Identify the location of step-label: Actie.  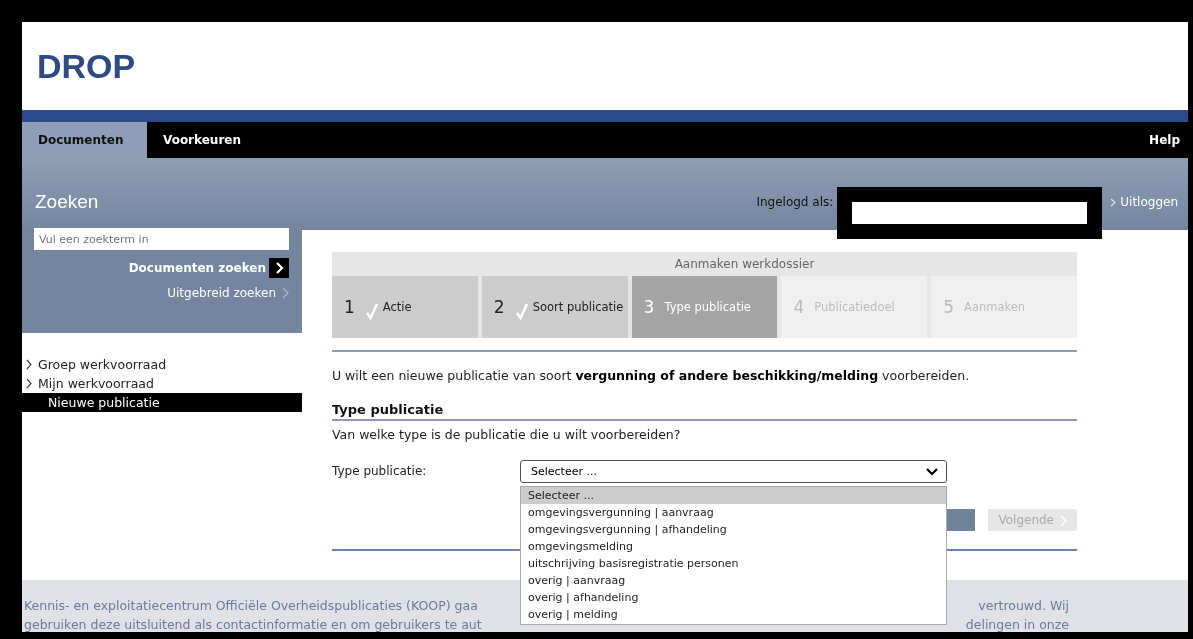
(397, 307).